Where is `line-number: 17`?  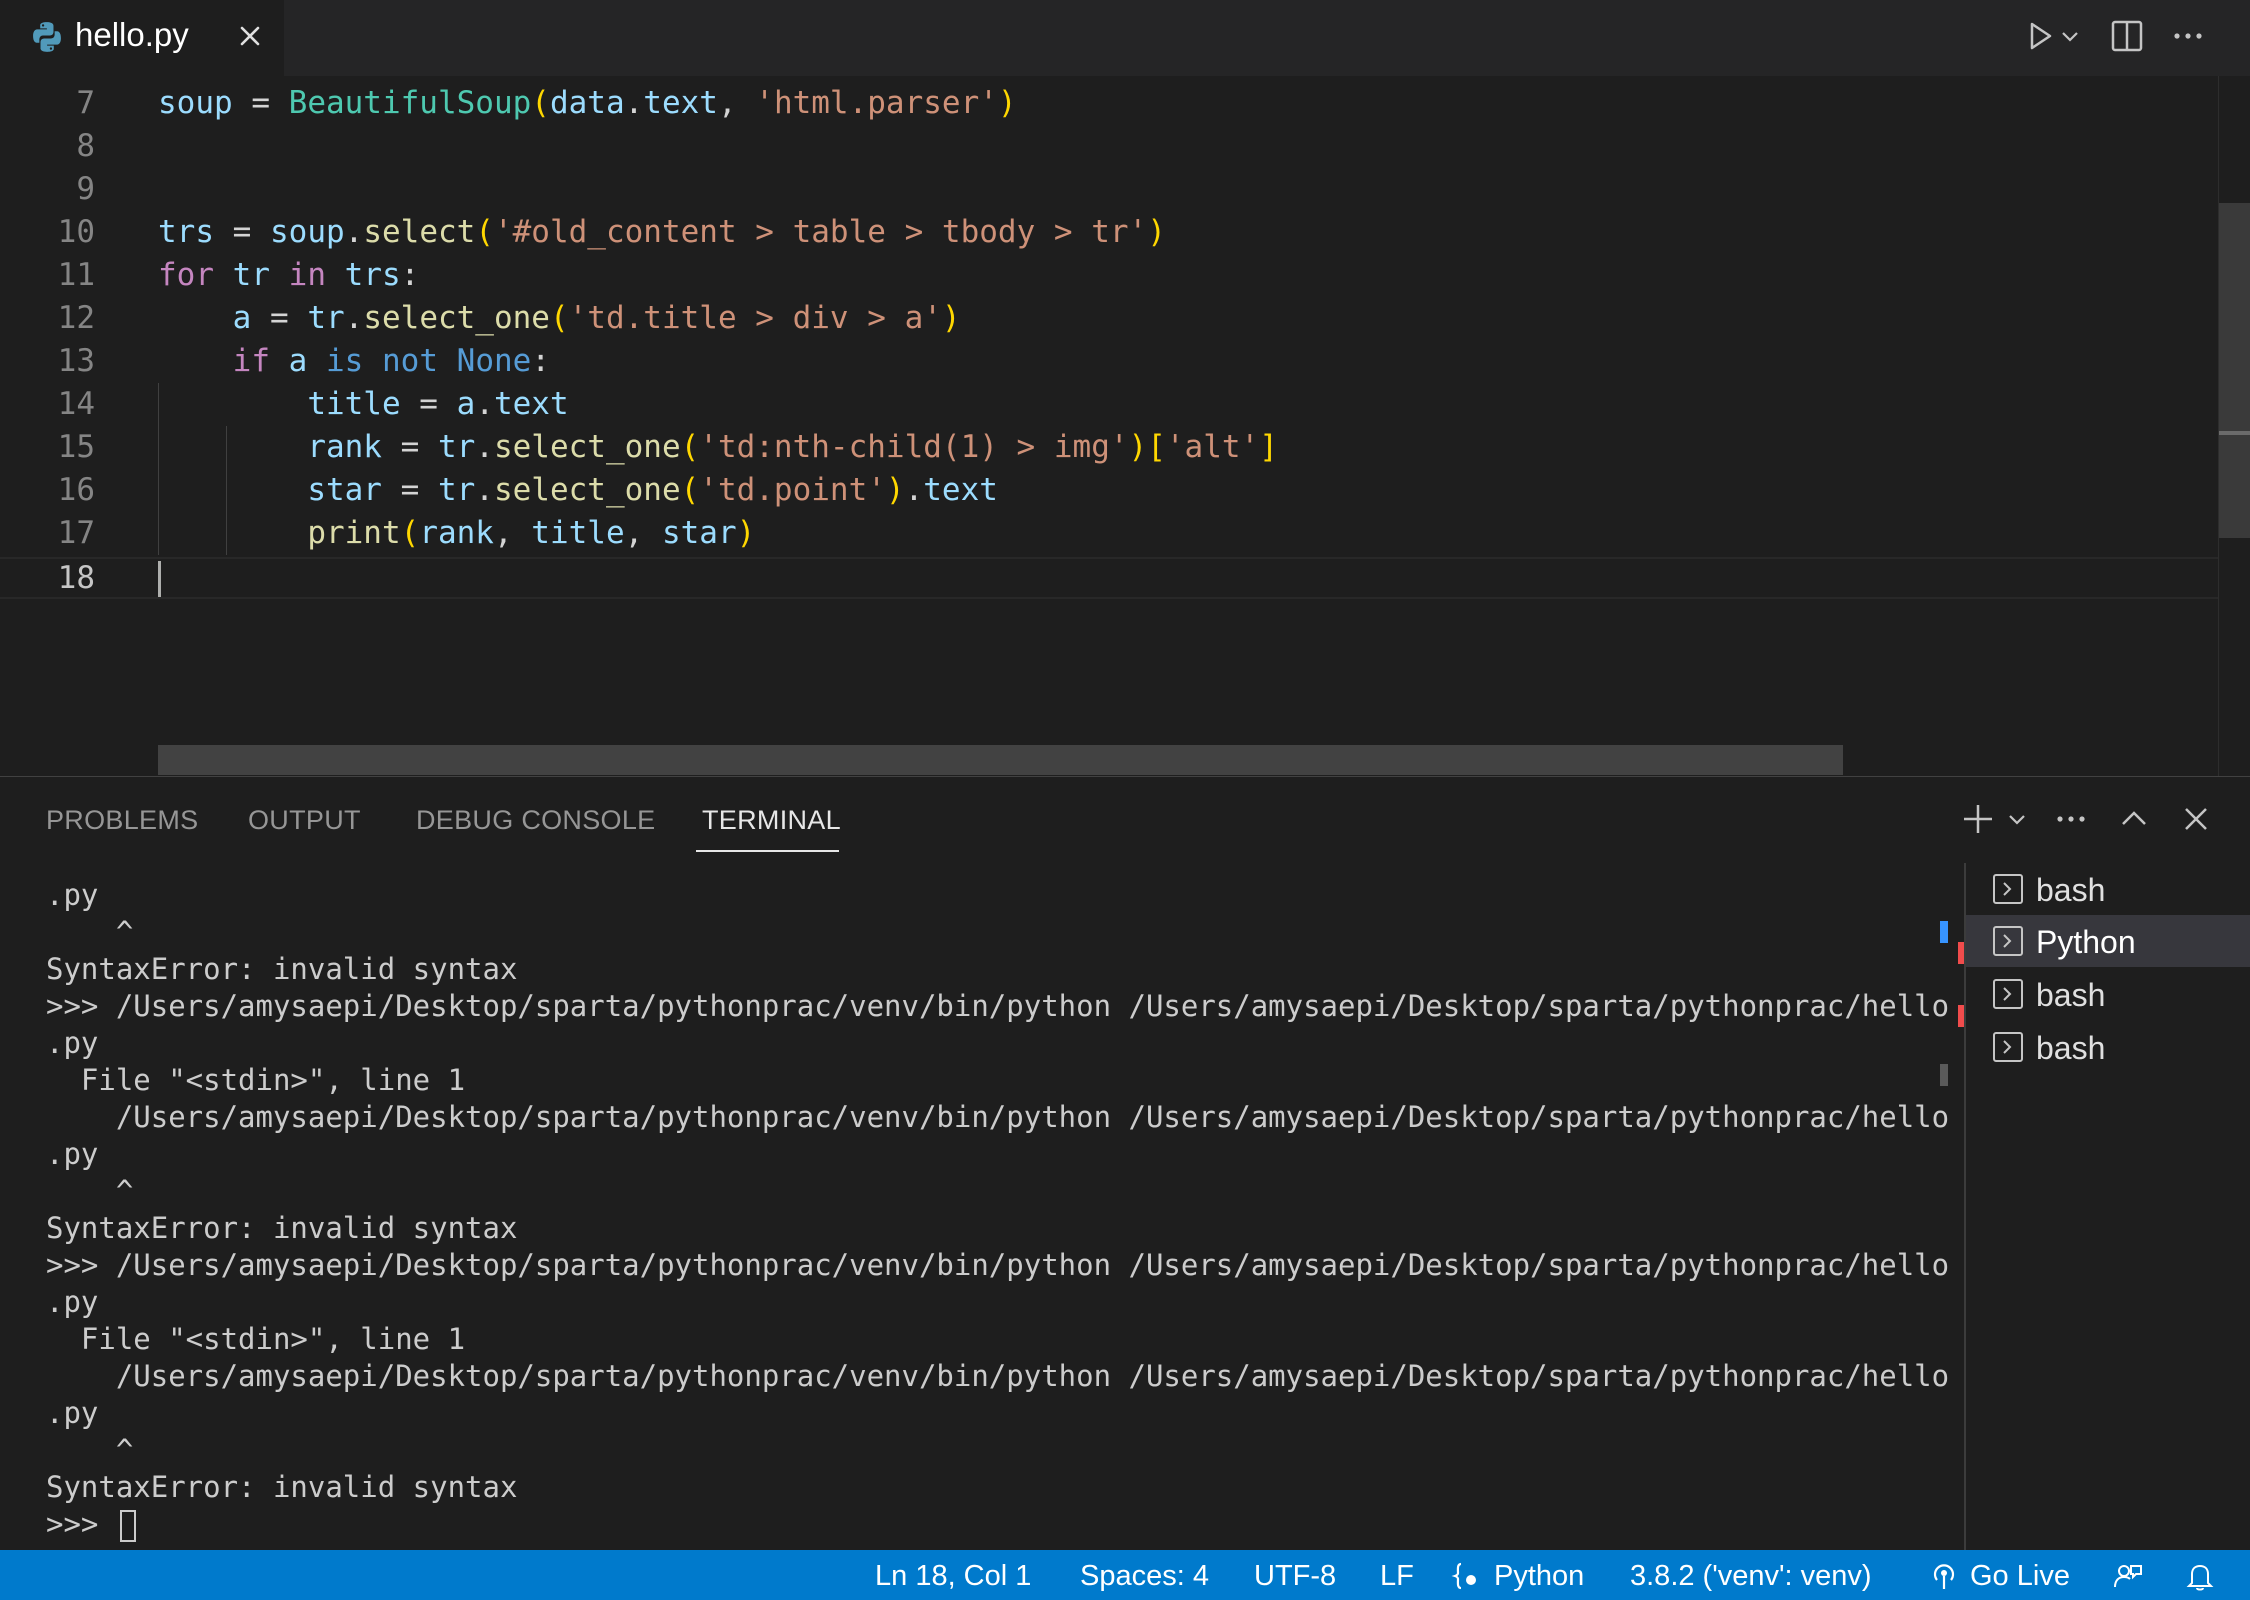 line-number: 17 is located at coordinates (76, 533).